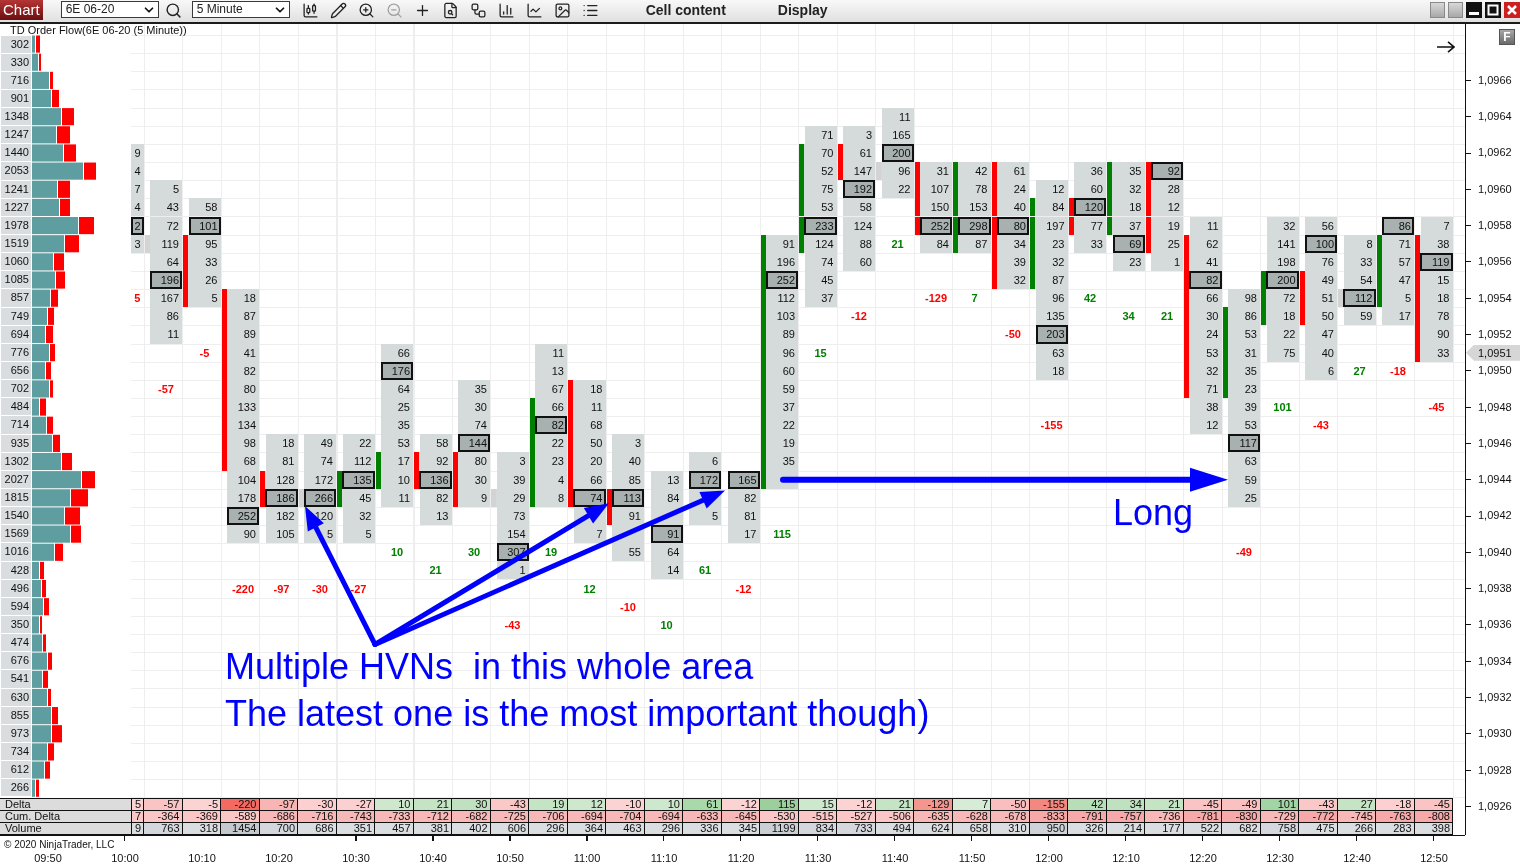 This screenshot has width=1520, height=866. I want to click on delta-value: 10, so click(666, 625).